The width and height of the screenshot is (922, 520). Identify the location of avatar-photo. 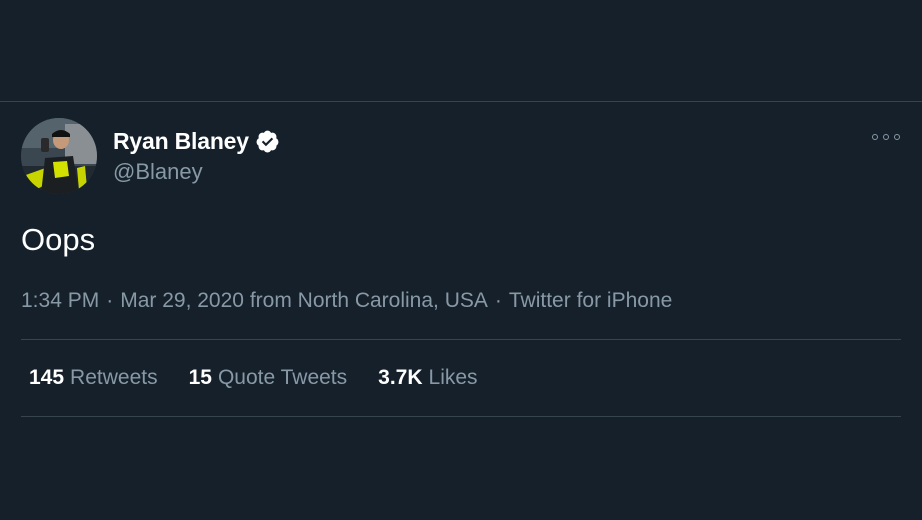
(59, 156).